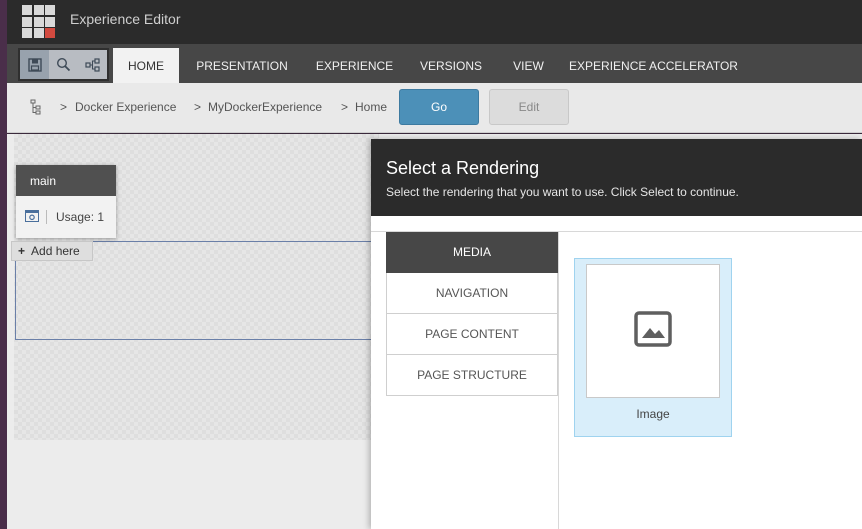 The width and height of the screenshot is (862, 529). Describe the element at coordinates (80, 217) in the screenshot. I see `usage-count: Usage: 1` at that location.